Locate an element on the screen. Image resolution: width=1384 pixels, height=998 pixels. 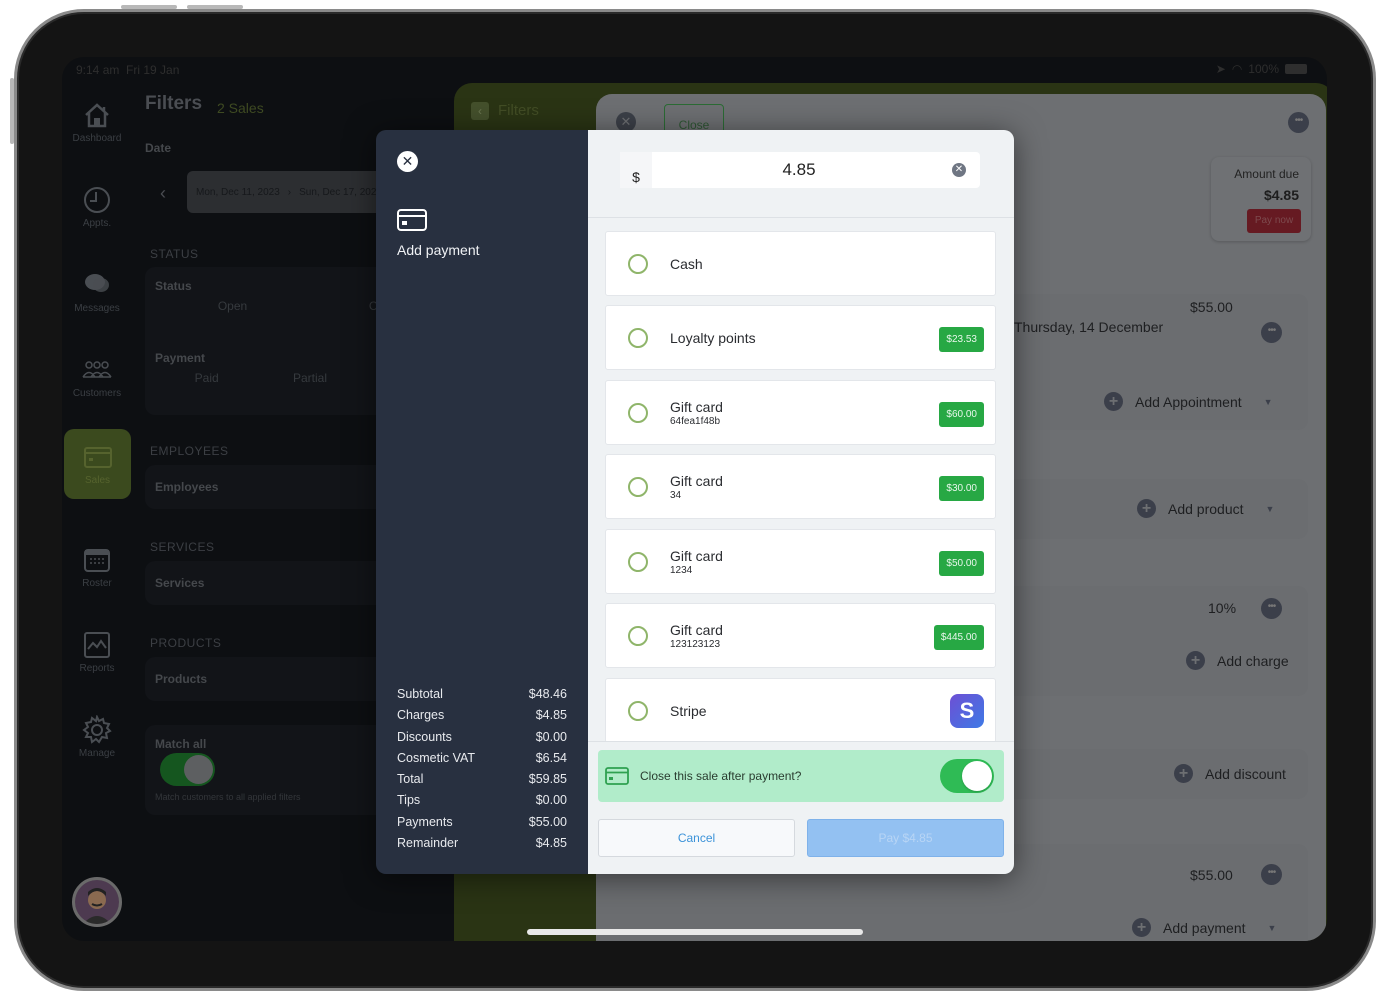
nav-roster: Roster is located at coordinates (97, 567).